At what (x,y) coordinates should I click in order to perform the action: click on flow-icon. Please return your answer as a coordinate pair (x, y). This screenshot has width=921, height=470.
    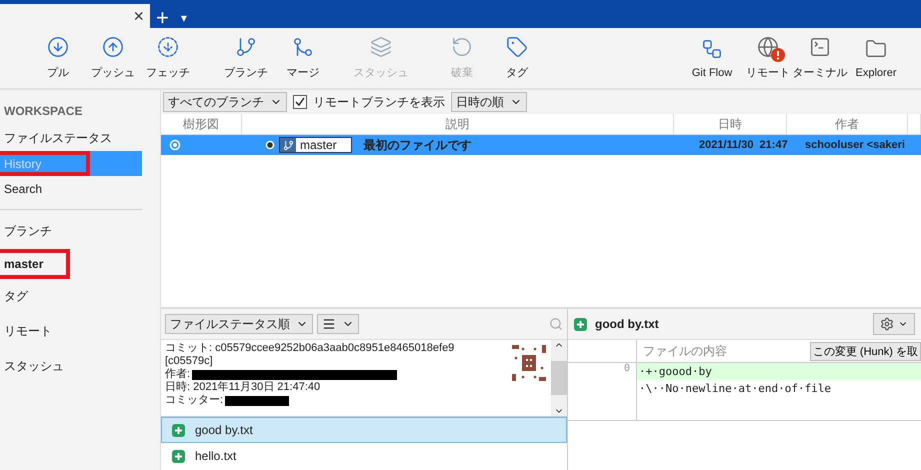
    Looking at the image, I should click on (712, 49).